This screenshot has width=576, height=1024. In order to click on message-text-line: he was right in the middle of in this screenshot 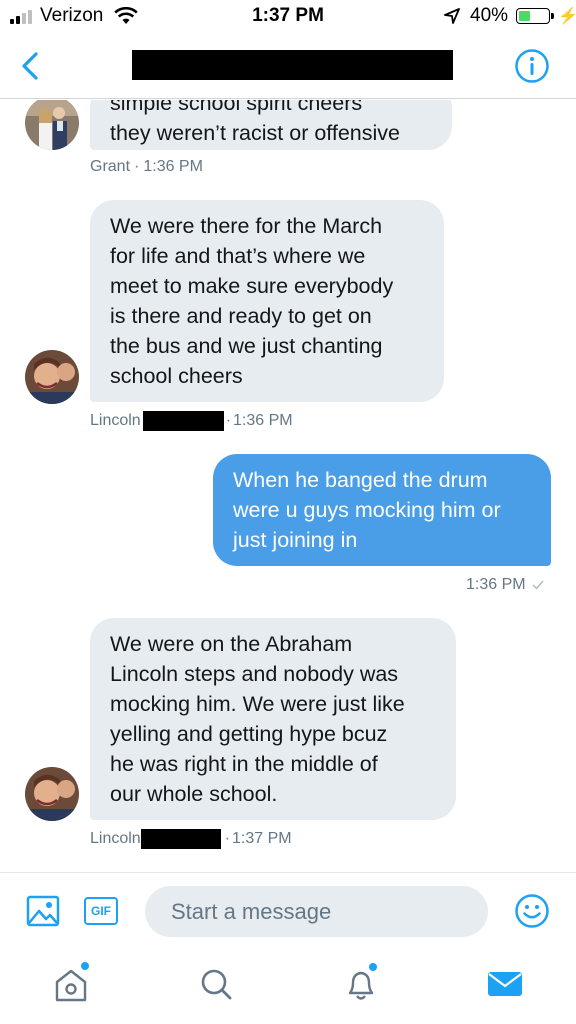, I will do `click(244, 764)`.